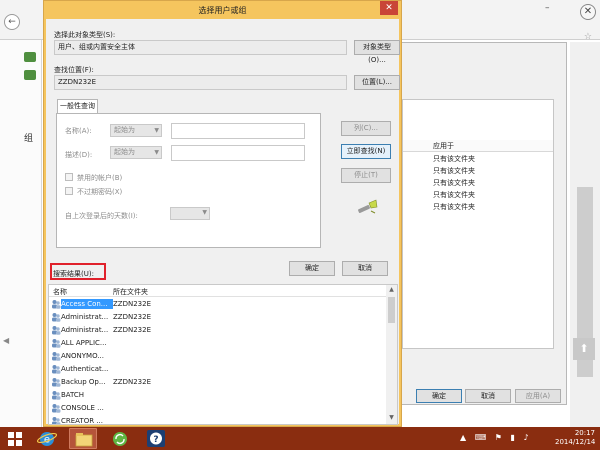 This screenshot has width=600, height=450. I want to click on favorites-star-icon: ☆, so click(588, 37).